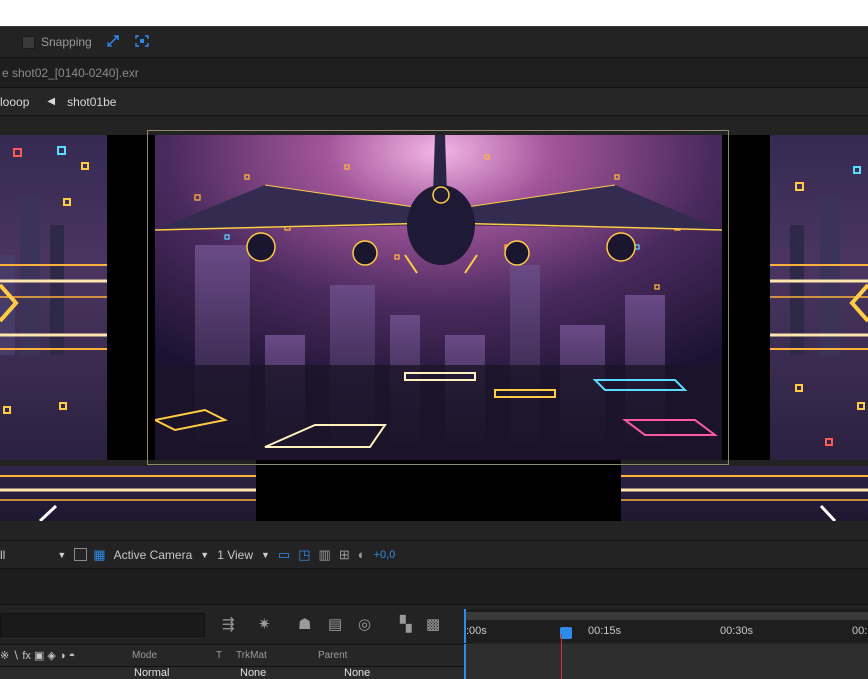 This screenshot has width=868, height=679. Describe the element at coordinates (476, 631) in the screenshot. I see `ruler-label-0: :00s` at that location.